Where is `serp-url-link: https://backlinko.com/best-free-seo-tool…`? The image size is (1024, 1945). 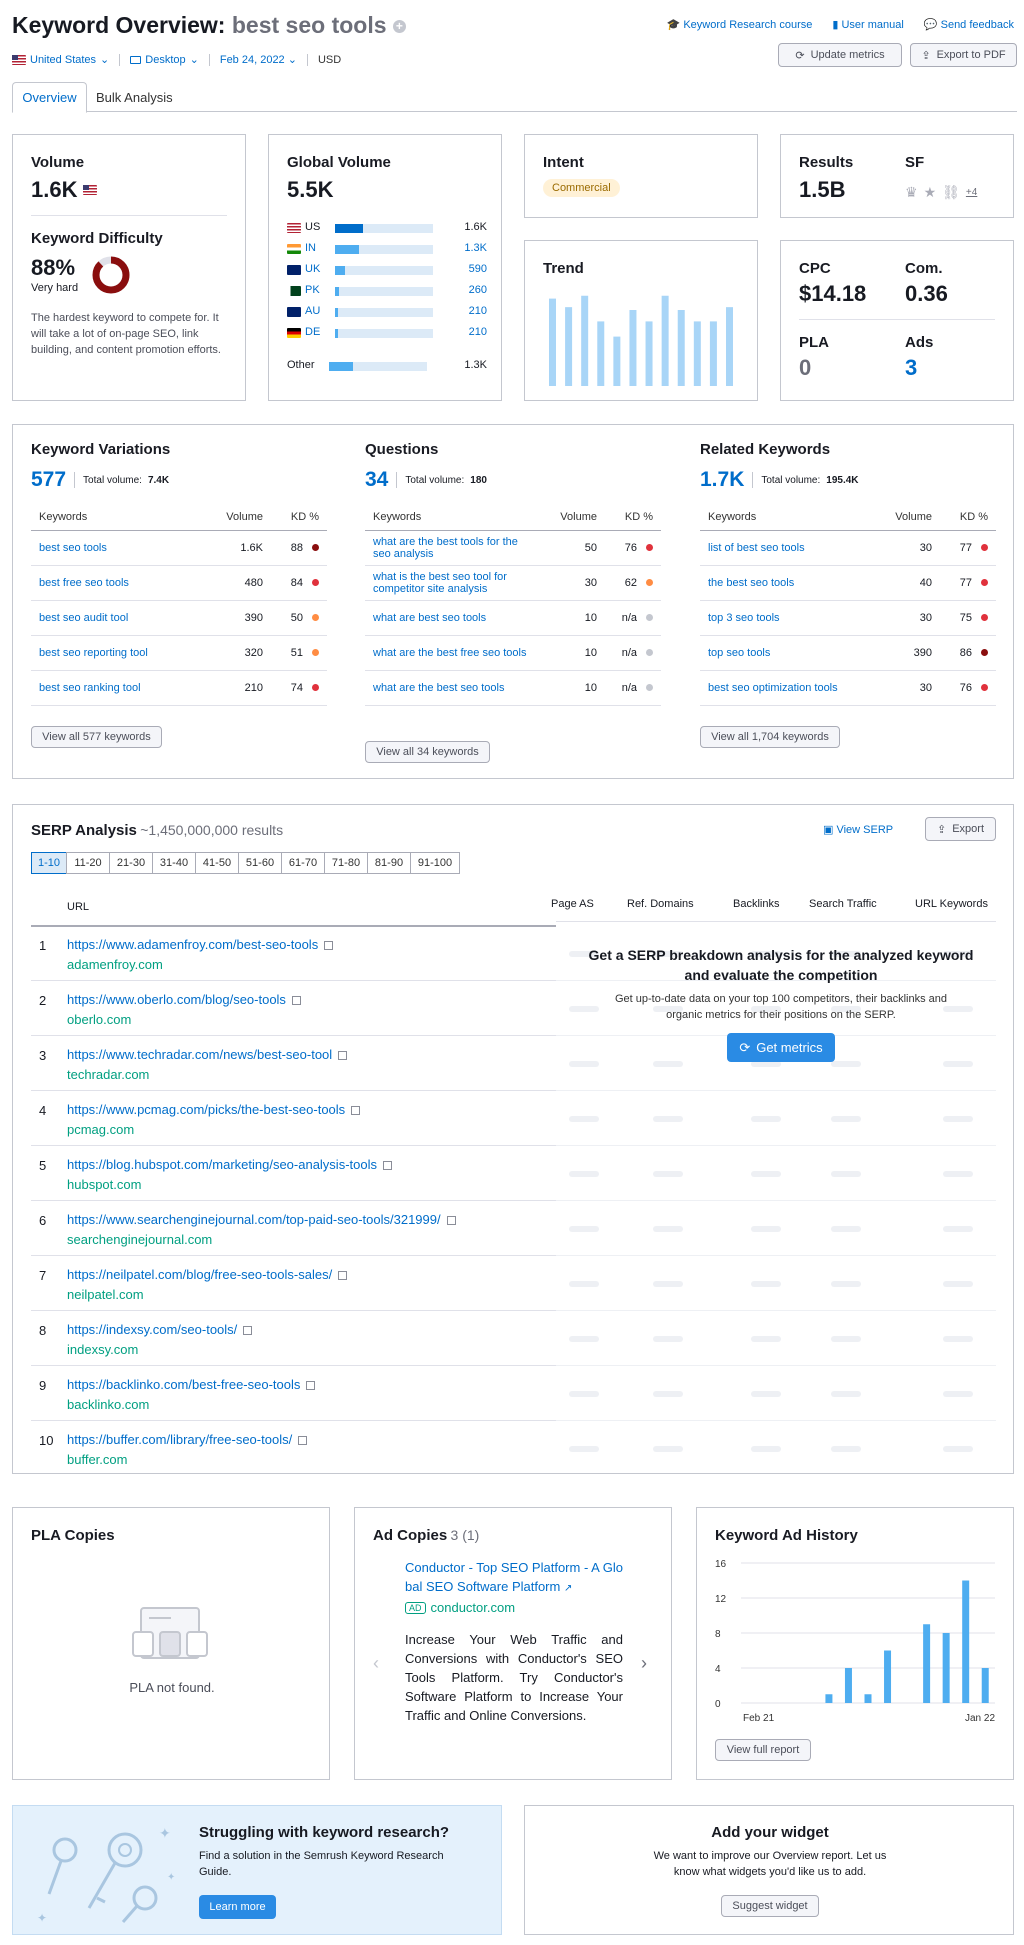 serp-url-link: https://backlinko.com/best-free-seo-tool… is located at coordinates (191, 1384).